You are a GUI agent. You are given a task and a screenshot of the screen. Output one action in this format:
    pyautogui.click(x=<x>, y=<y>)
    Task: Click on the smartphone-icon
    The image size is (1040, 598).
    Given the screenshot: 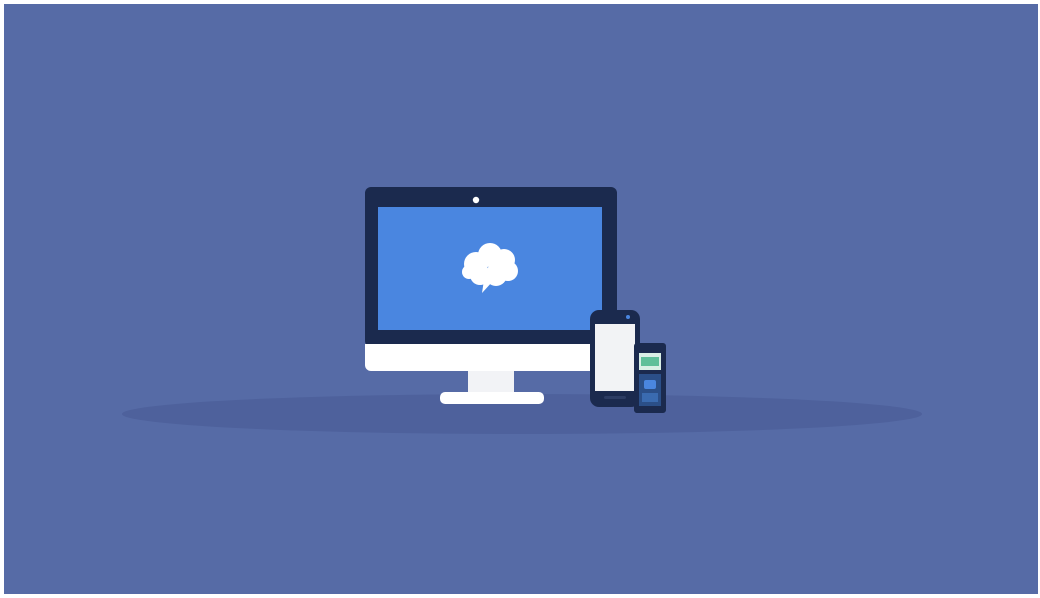 What is the action you would take?
    pyautogui.click(x=615, y=358)
    